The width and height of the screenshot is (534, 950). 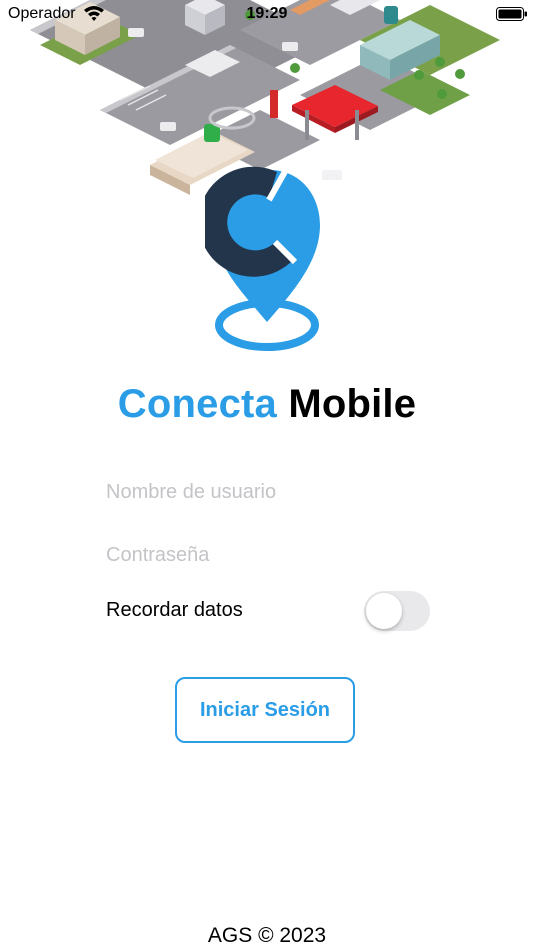 I want to click on password-field, so click(x=266, y=555).